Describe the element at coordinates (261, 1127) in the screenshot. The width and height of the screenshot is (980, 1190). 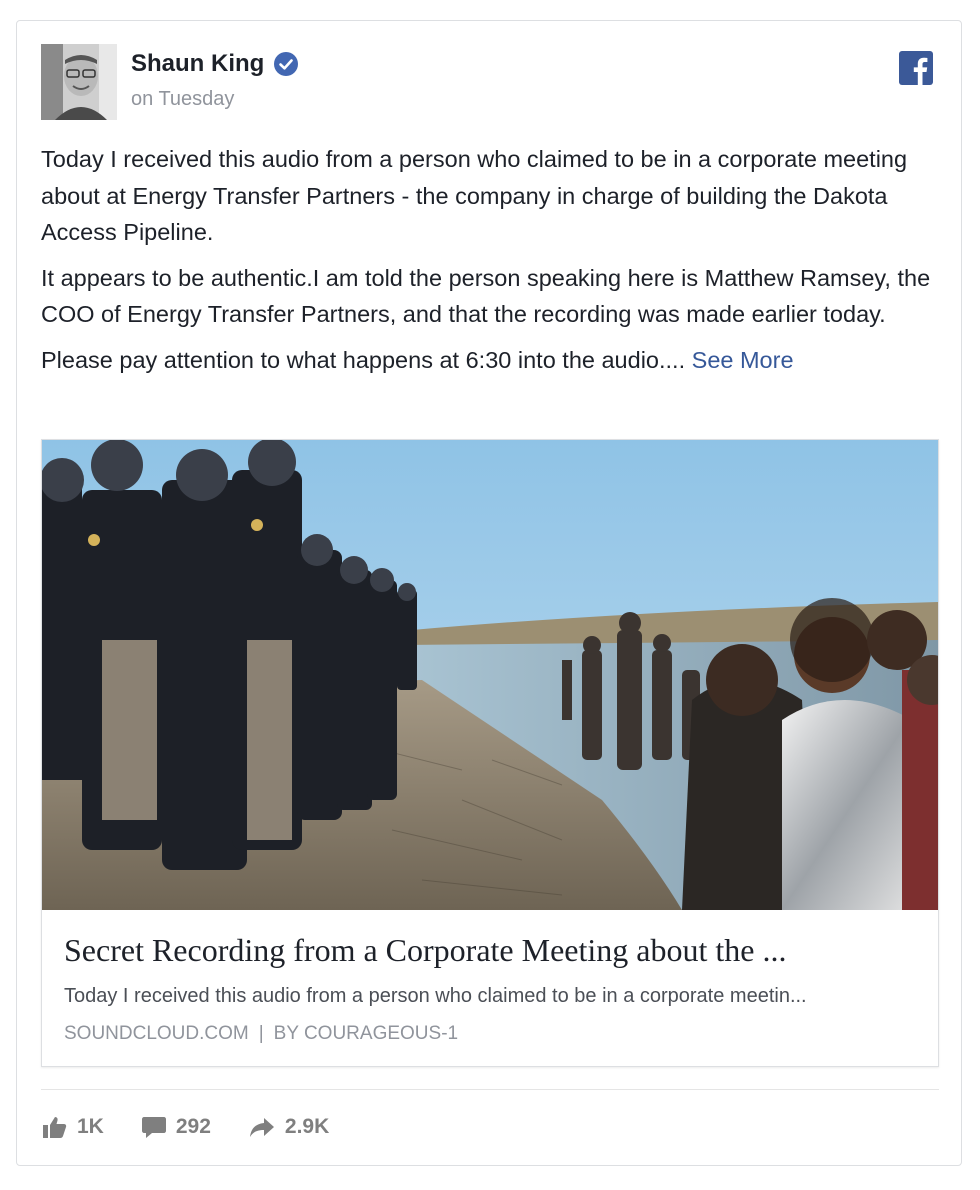
I see `share-arrow-icon` at that location.